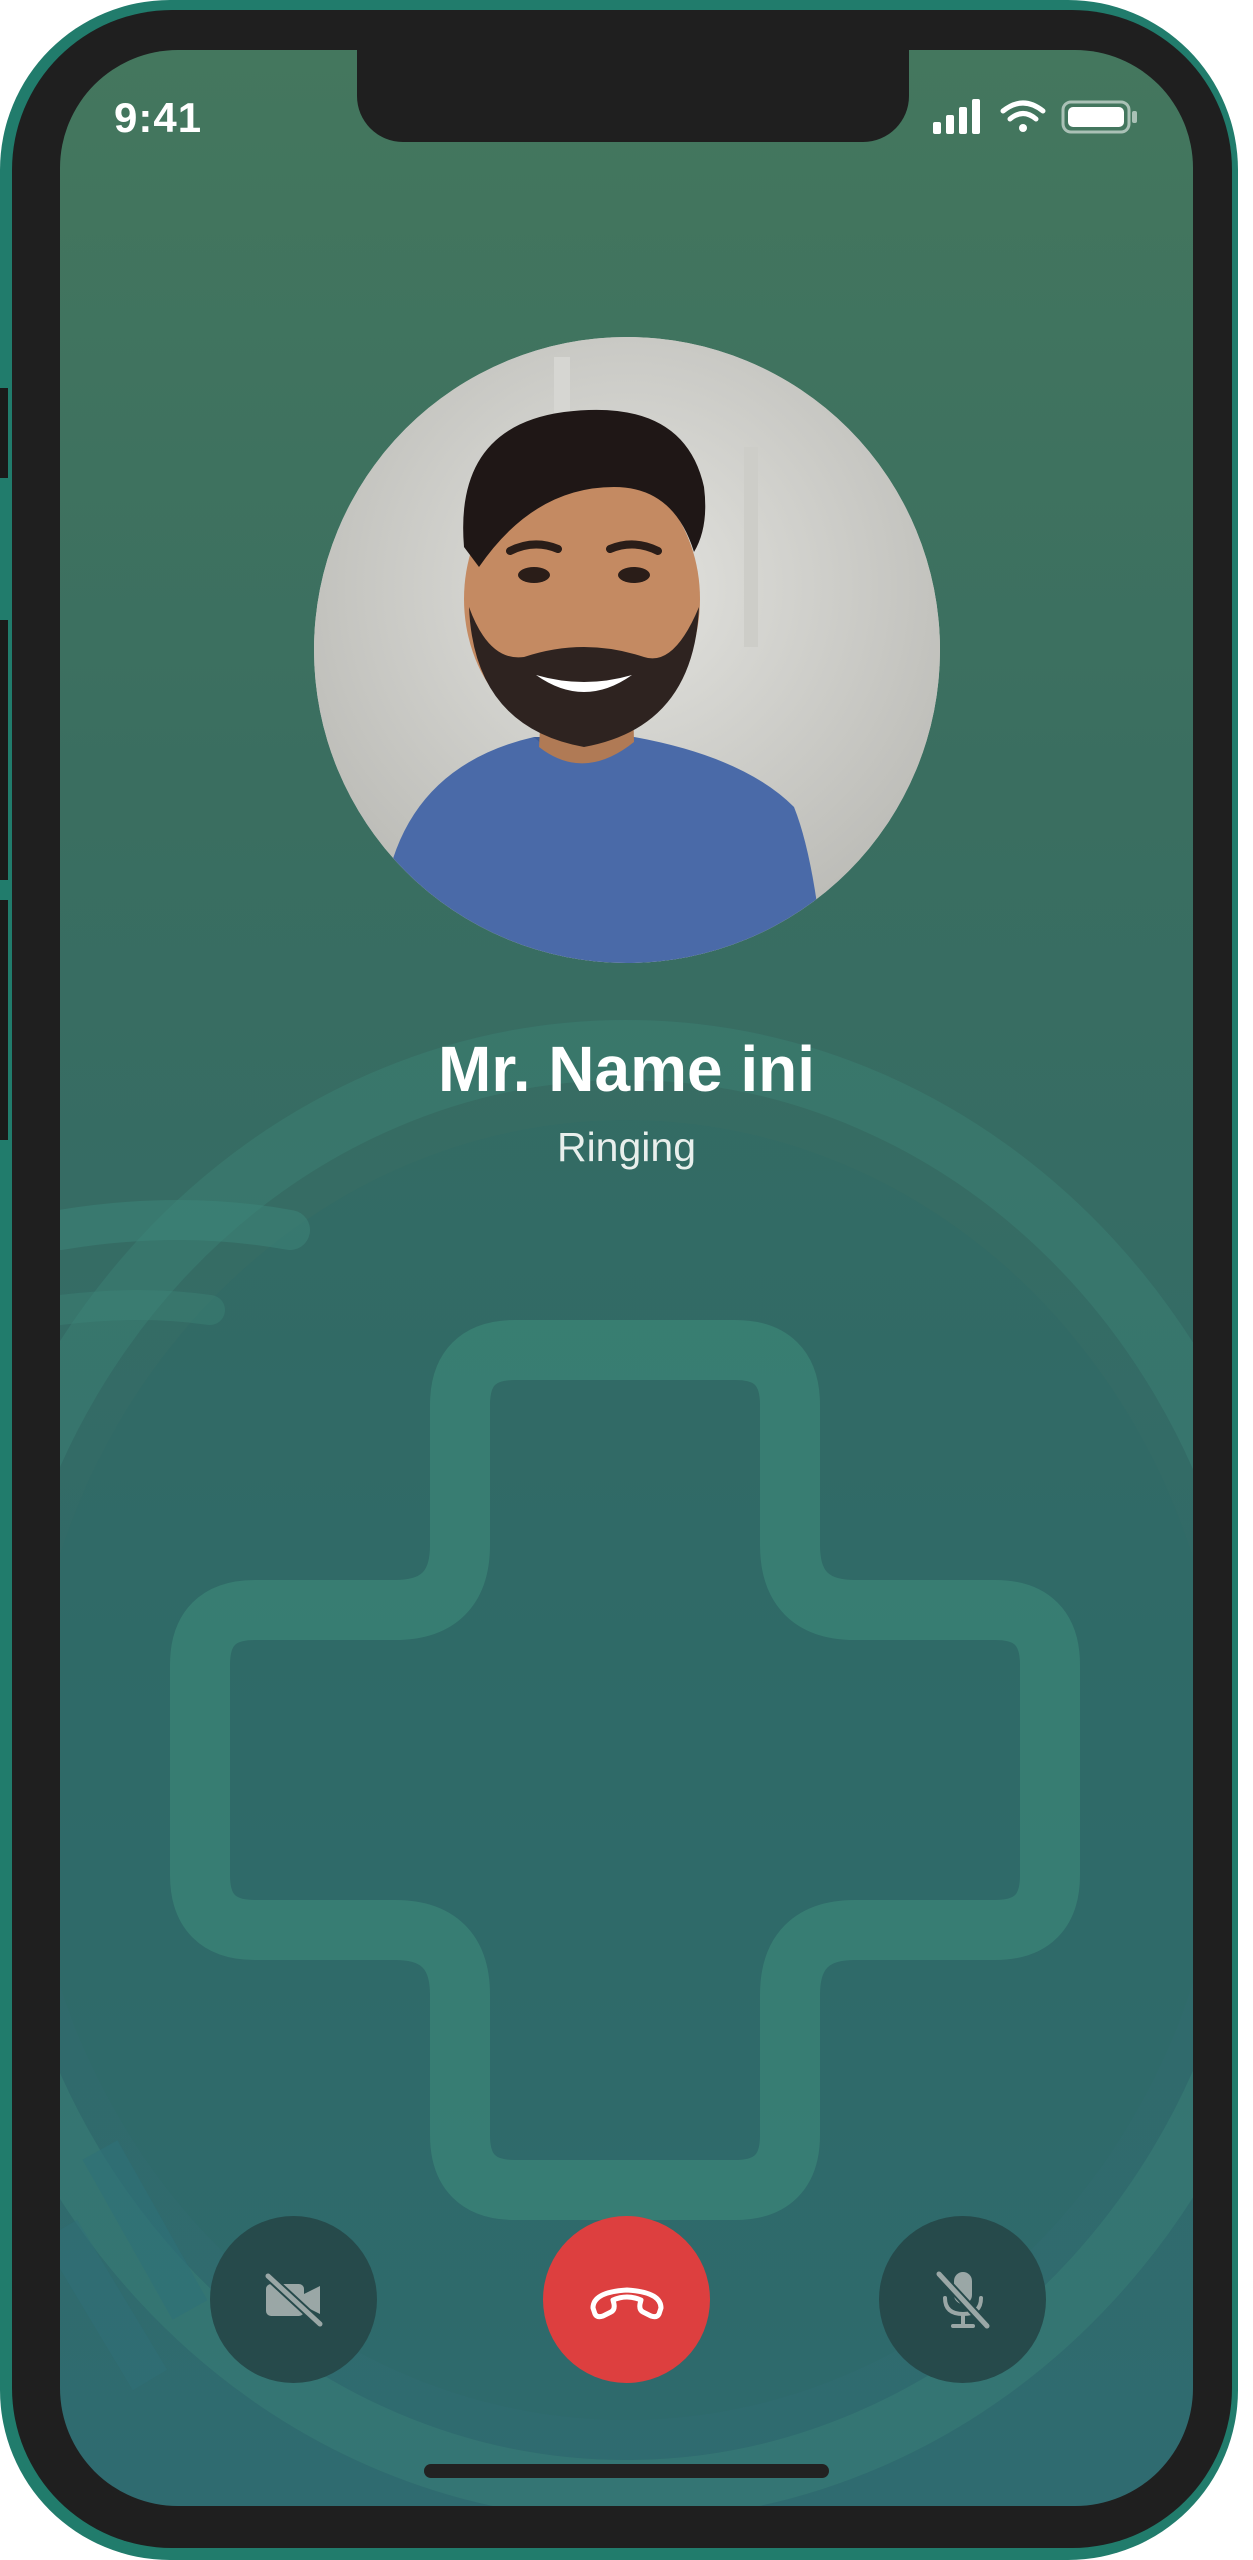  What do you see at coordinates (1099, 117) in the screenshot?
I see `battery-icon` at bounding box center [1099, 117].